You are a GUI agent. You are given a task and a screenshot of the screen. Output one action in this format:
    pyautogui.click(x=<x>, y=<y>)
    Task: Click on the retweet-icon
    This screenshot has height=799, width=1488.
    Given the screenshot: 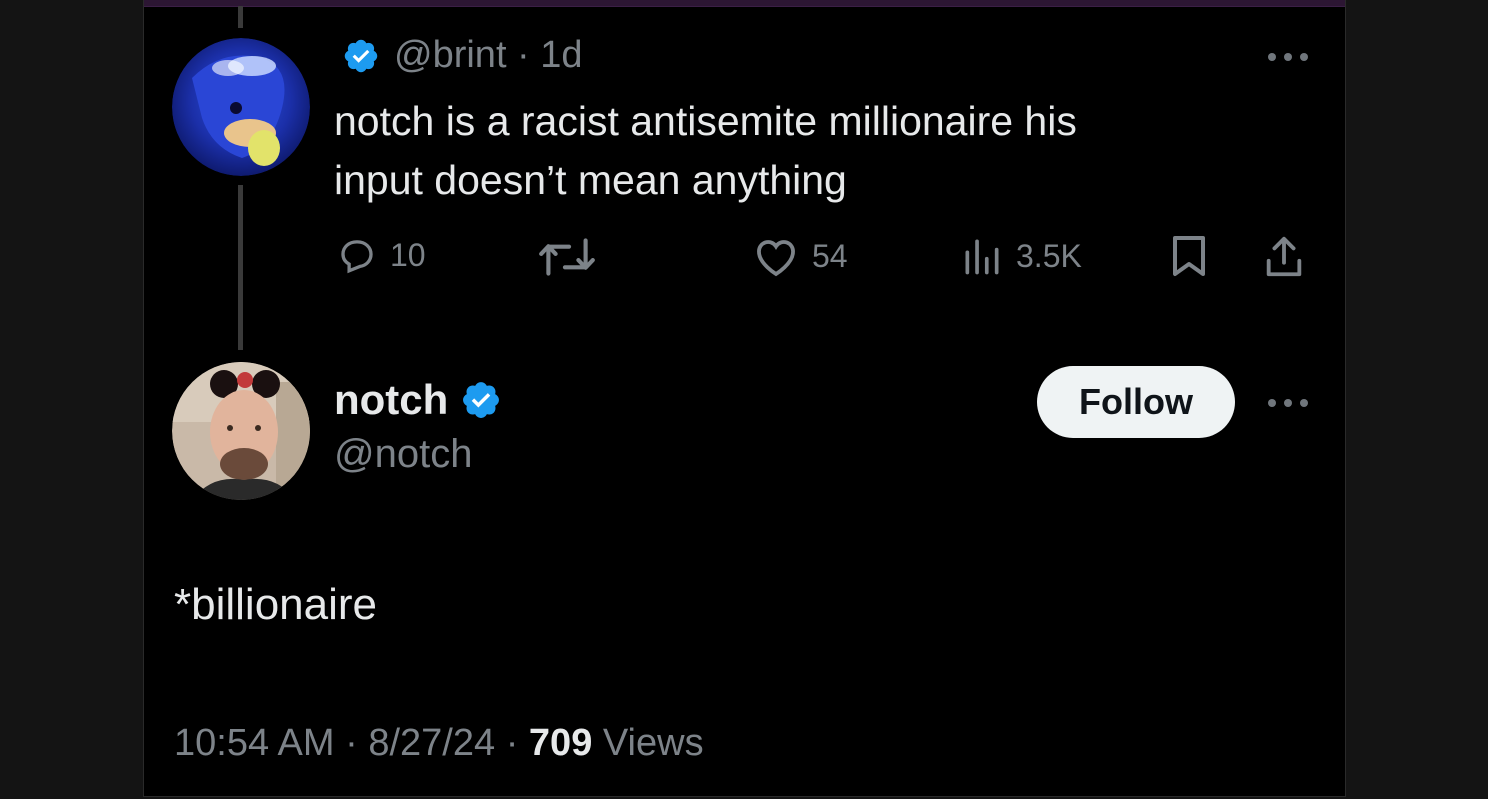 What is the action you would take?
    pyautogui.click(x=567, y=257)
    